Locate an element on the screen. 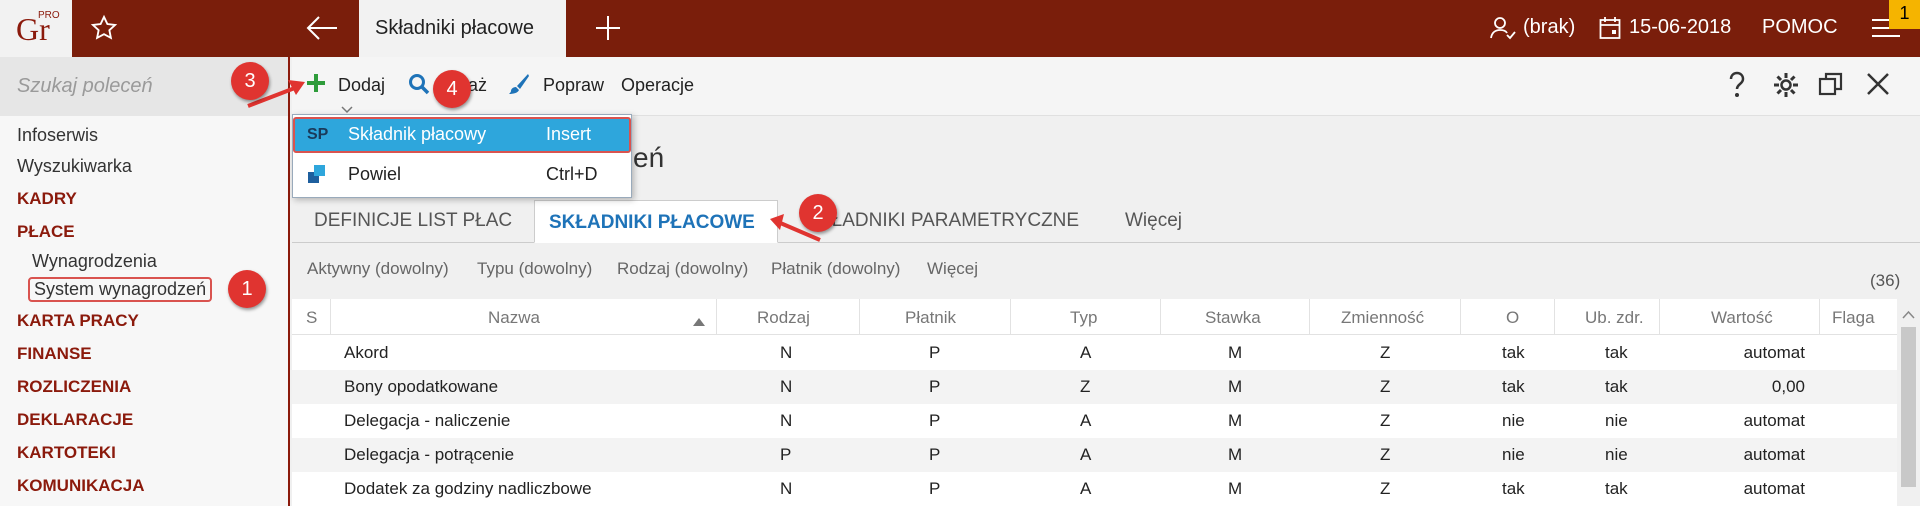  arrow-2-head is located at coordinates (777, 222).